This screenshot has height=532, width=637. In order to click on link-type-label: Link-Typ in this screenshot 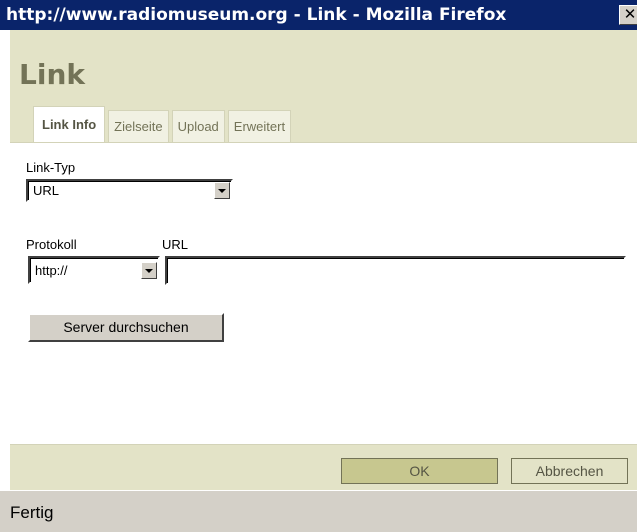, I will do `click(51, 167)`.